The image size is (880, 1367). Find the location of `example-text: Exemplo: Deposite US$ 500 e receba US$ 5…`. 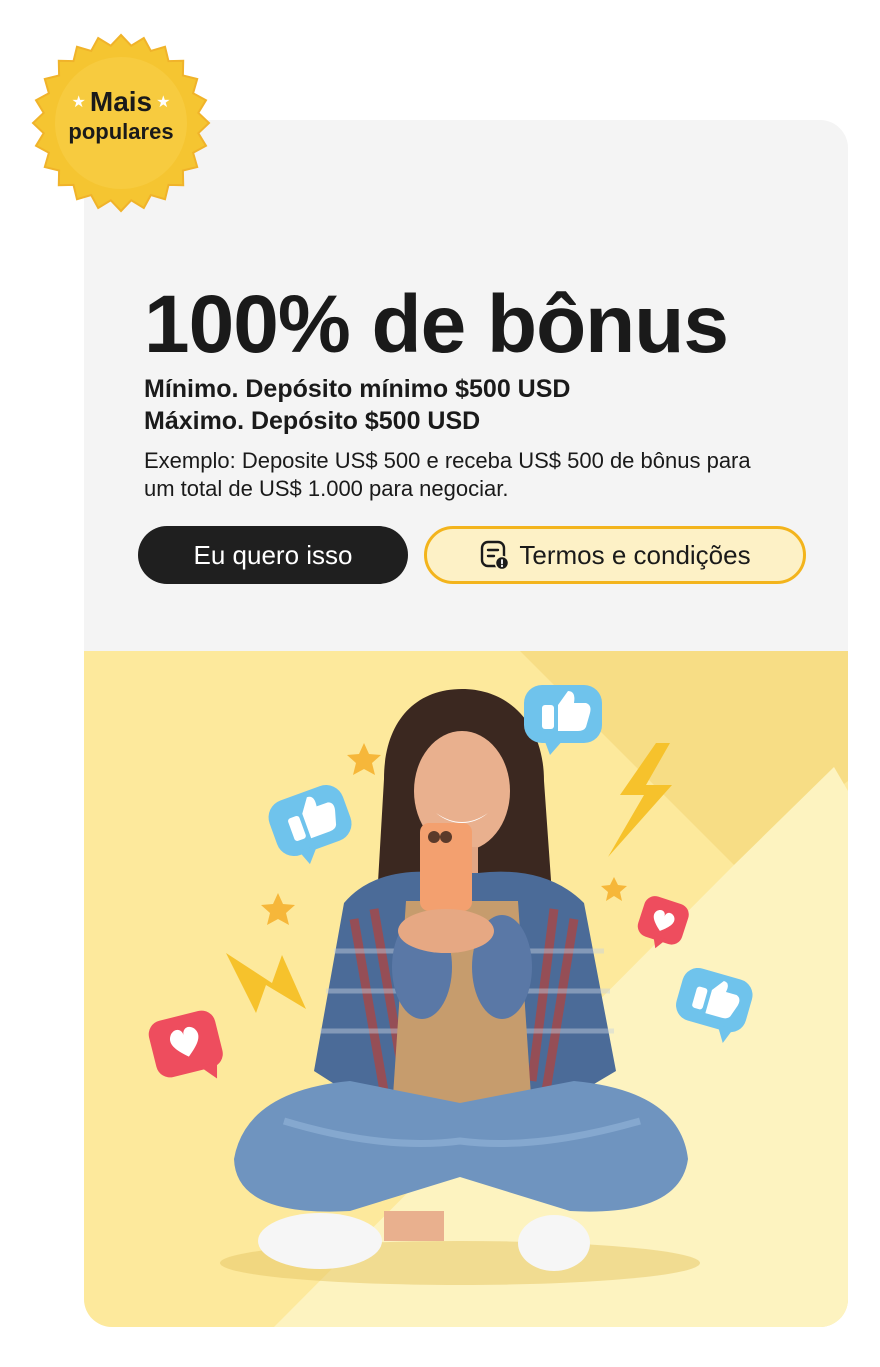

example-text: Exemplo: Deposite US$ 500 e receba US$ 5… is located at coordinates (447, 474).